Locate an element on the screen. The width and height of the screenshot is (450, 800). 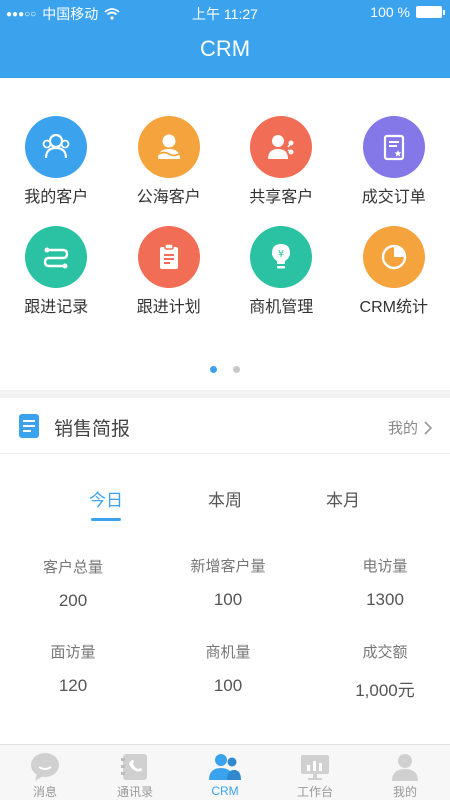
tab-label: 今日 is located at coordinates (106, 500).